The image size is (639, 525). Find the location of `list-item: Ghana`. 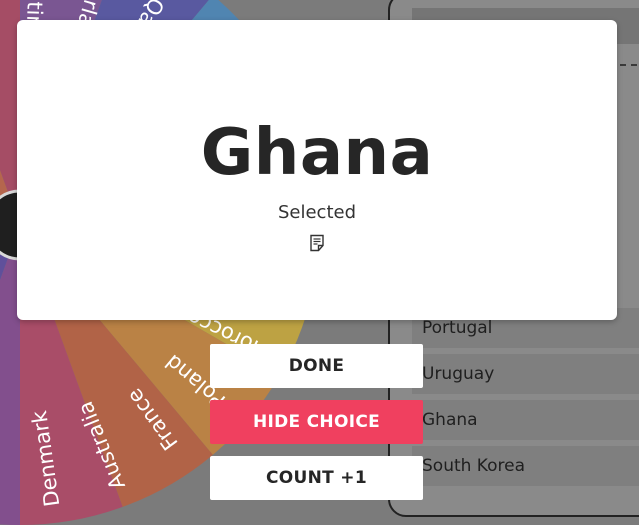

list-item: Ghana is located at coordinates (525, 420).